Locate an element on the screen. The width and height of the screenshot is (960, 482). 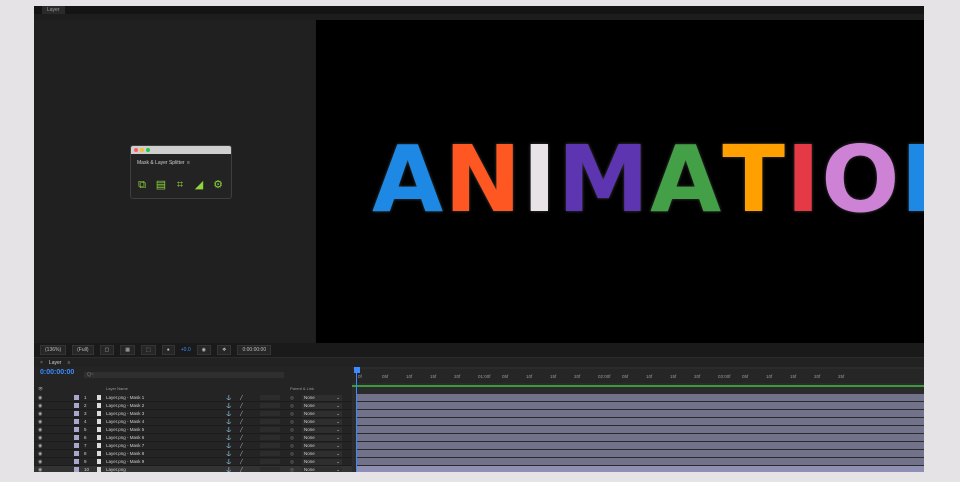
layer-row: ◉ 10 Layer.png ⚓ ╱ ◎ None ⌄ is located at coordinates (193, 469).